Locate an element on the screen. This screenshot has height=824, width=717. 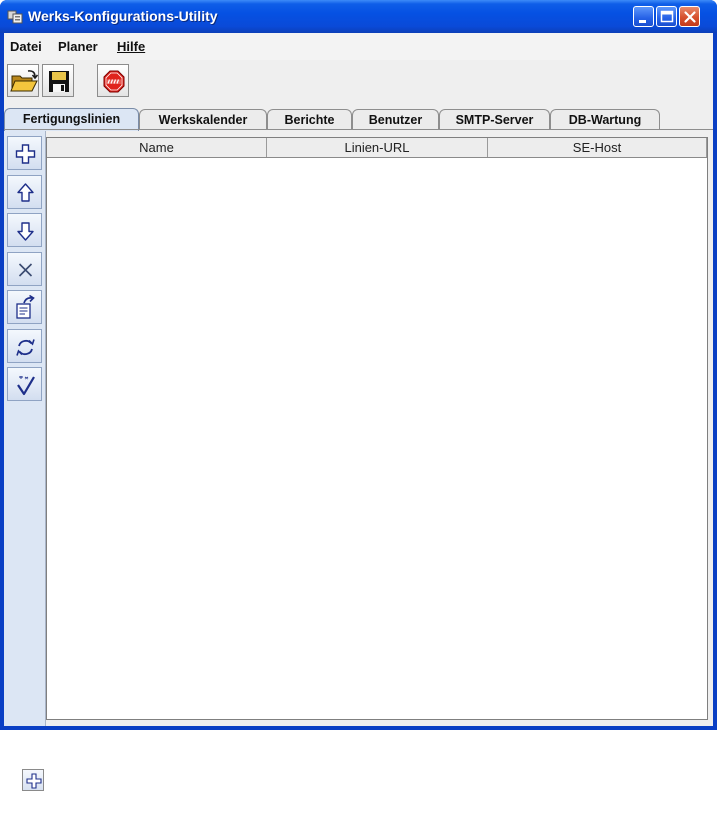
delete-line-button is located at coordinates (24, 269).